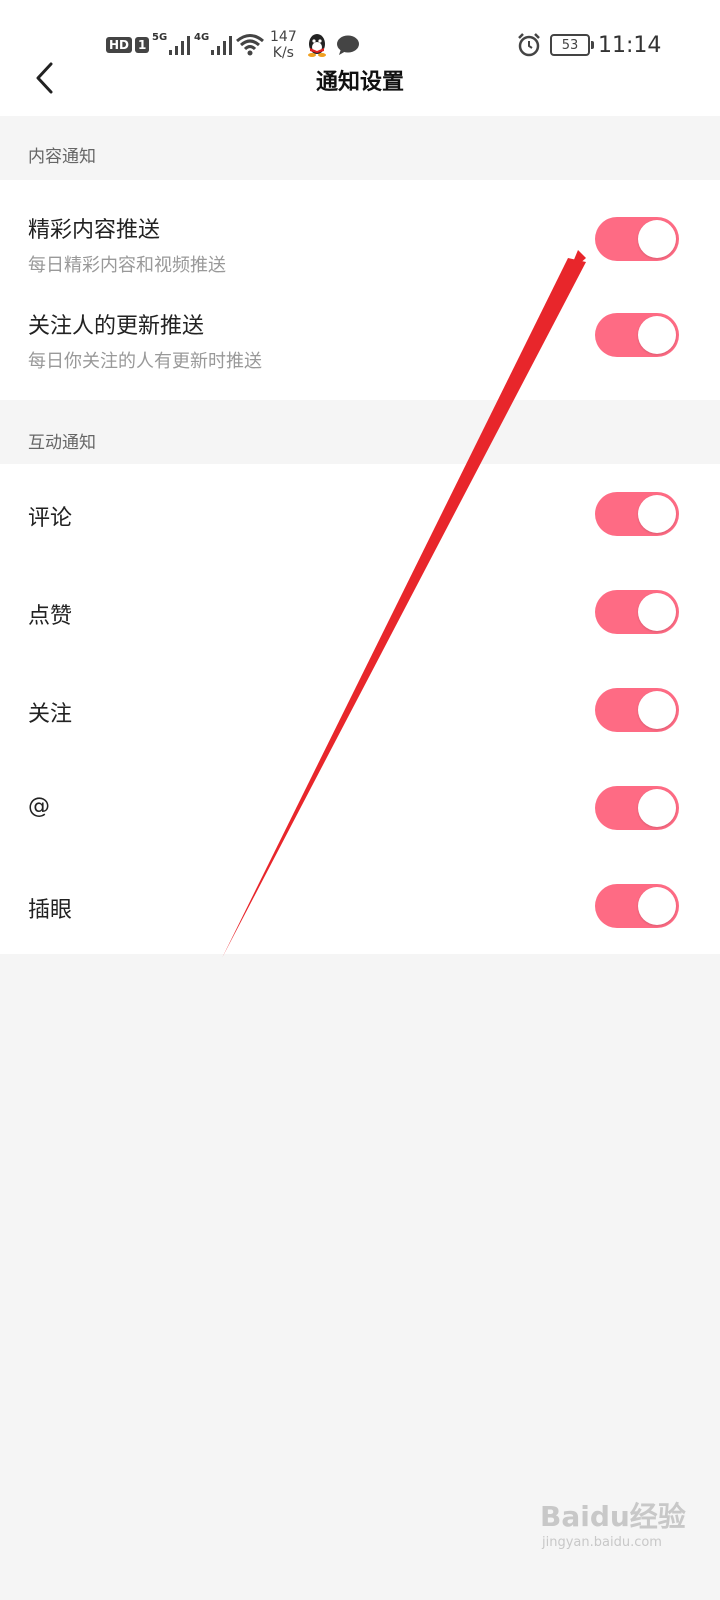 Image resolution: width=720 pixels, height=1600 pixels. What do you see at coordinates (283, 53) in the screenshot?
I see `net-speed-unit: K/s` at bounding box center [283, 53].